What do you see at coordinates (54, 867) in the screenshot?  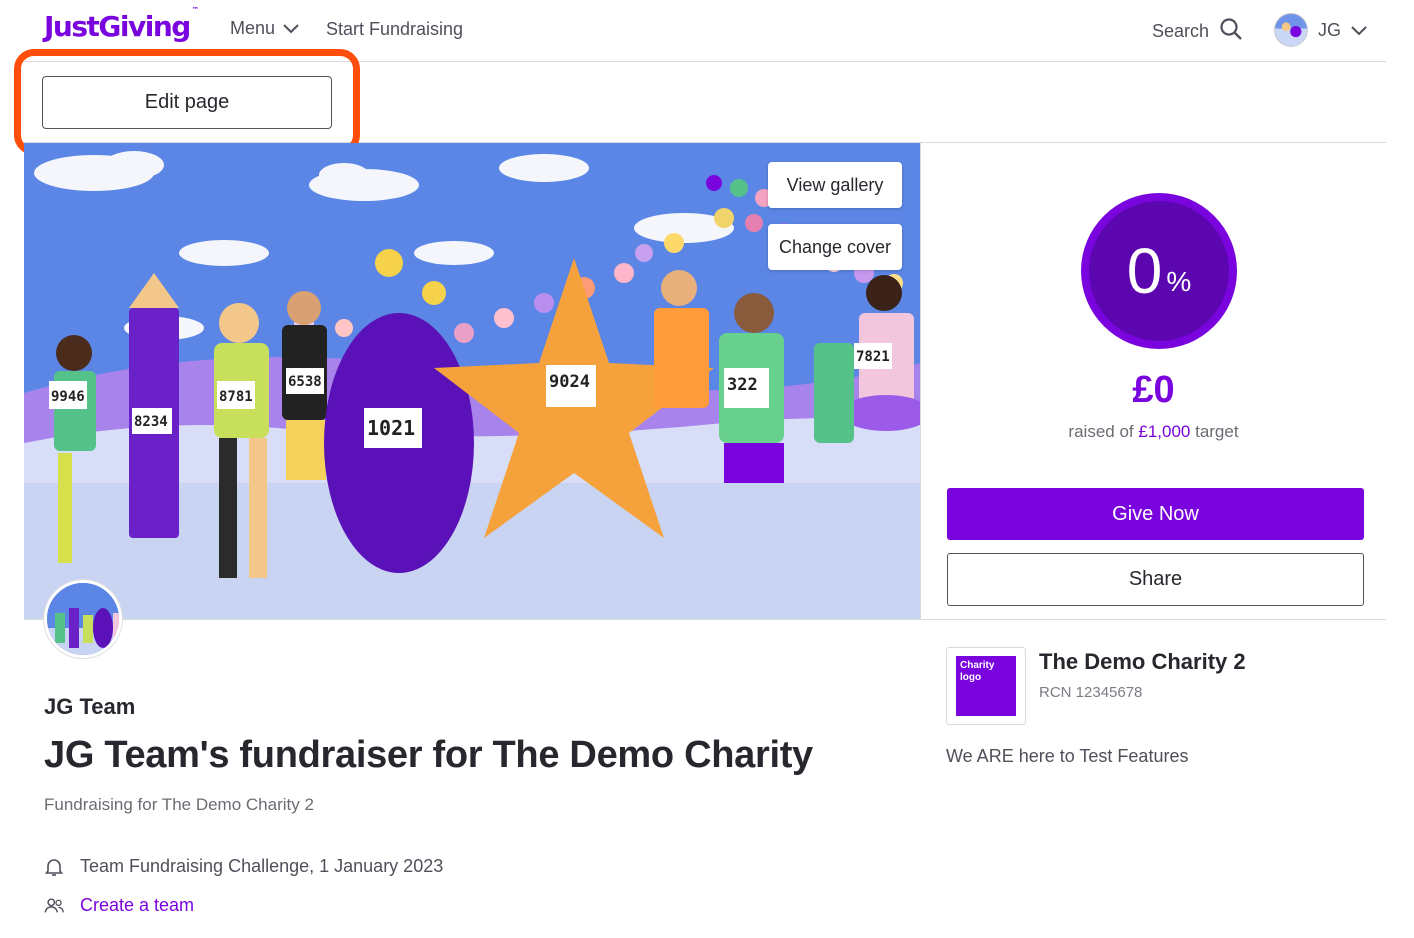 I see `bell-icon` at bounding box center [54, 867].